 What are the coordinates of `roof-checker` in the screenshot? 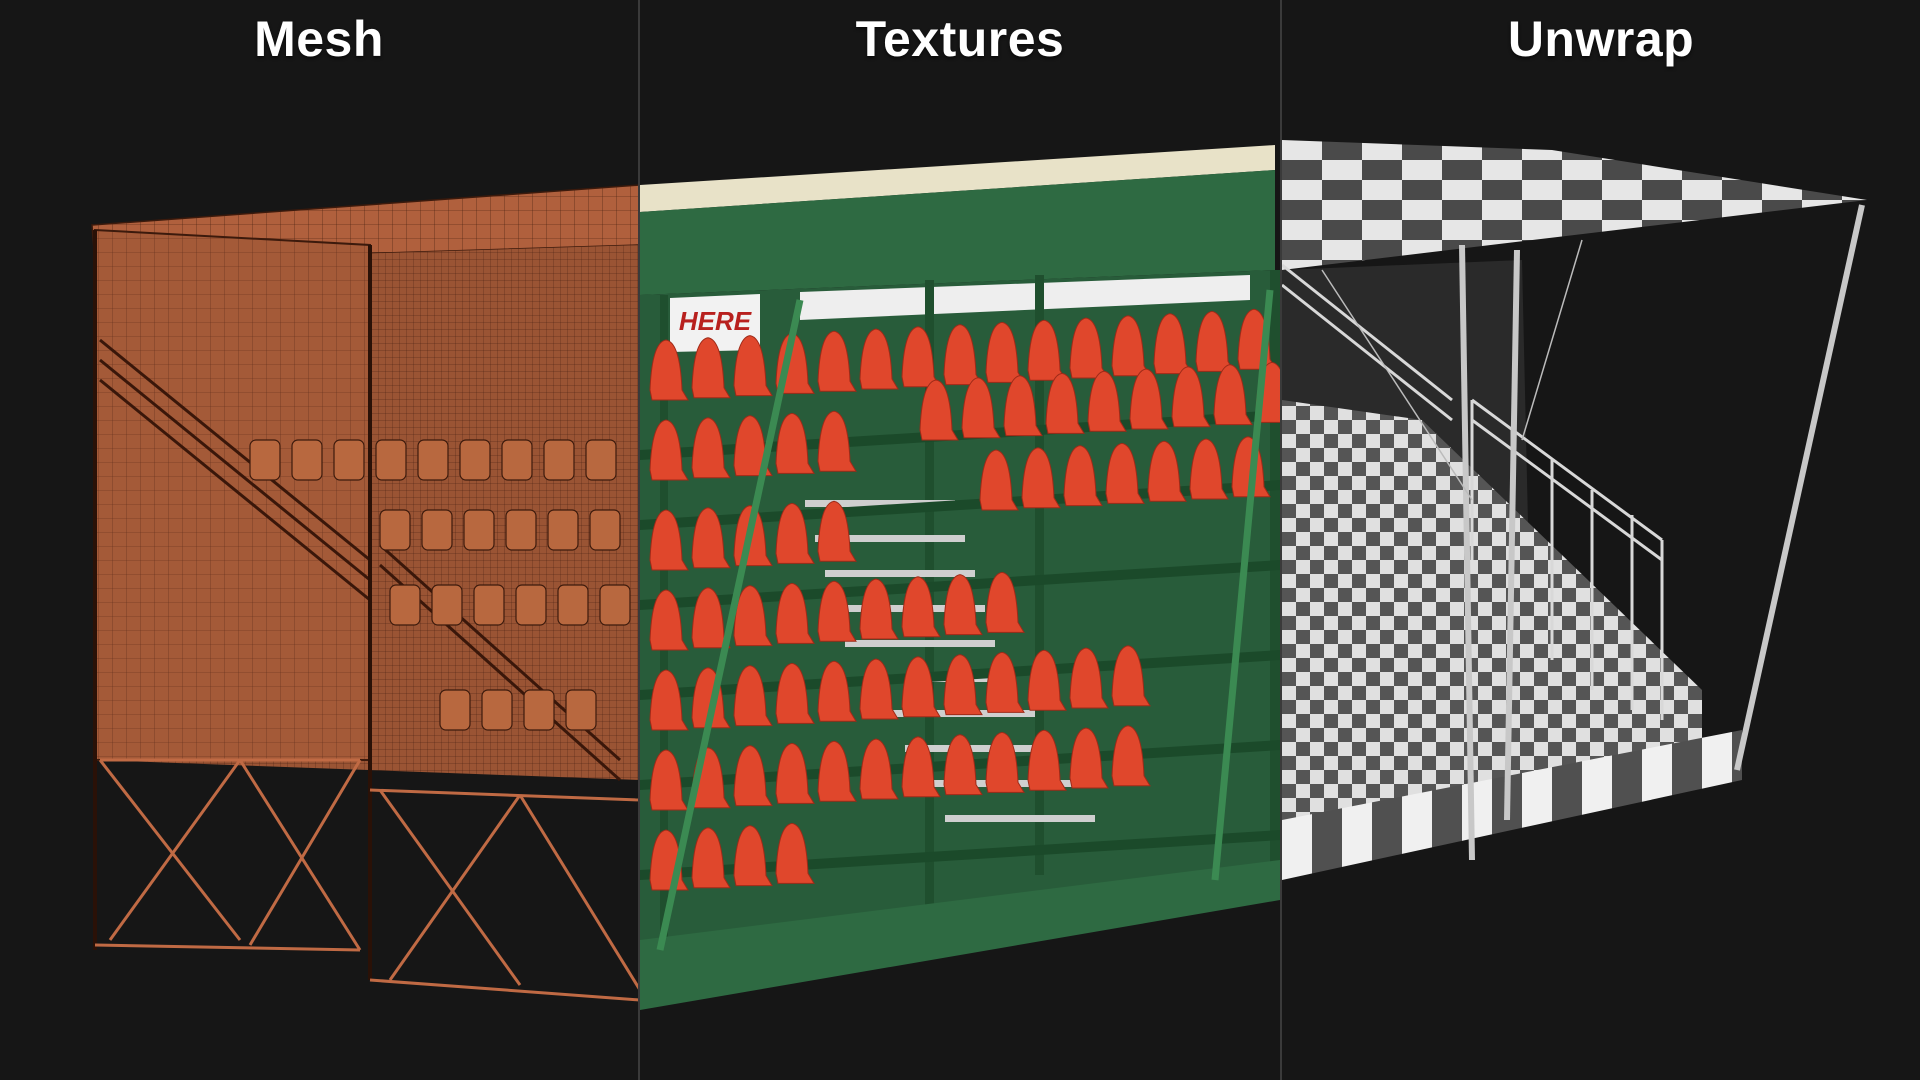 It's located at (1574, 205).